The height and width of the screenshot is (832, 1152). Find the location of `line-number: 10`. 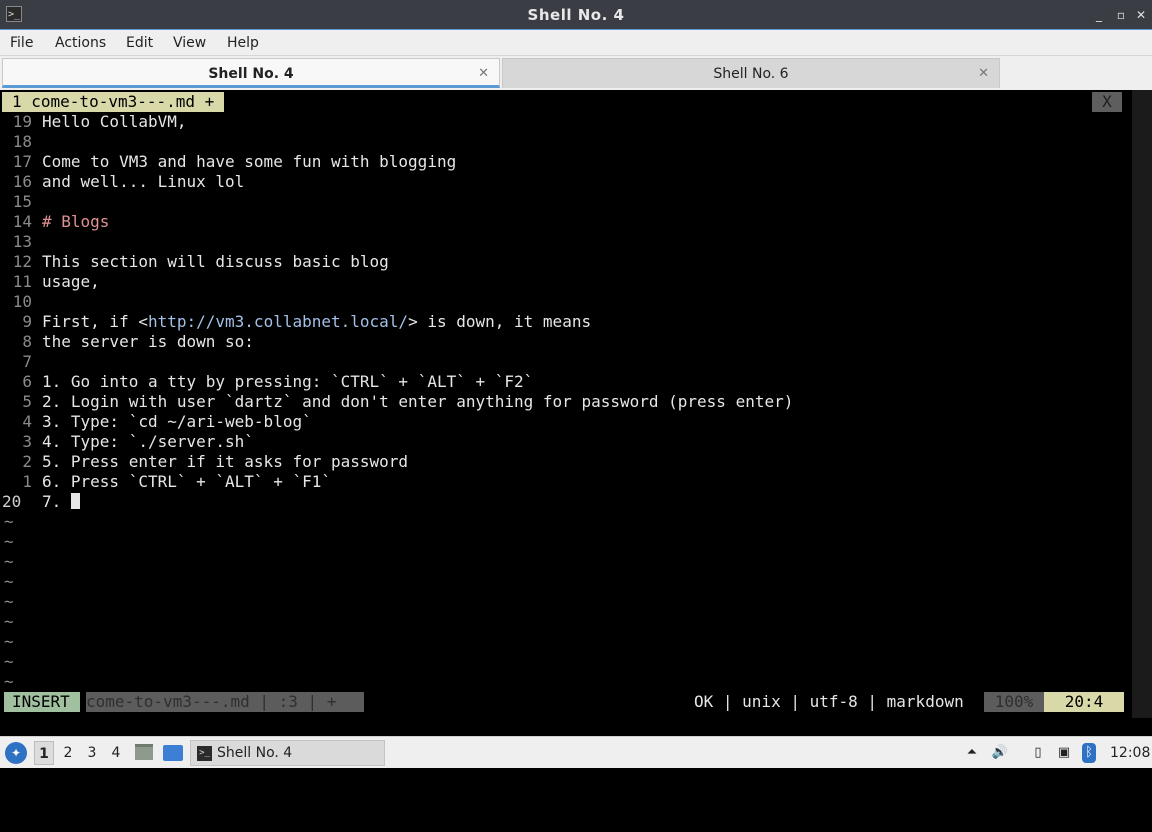

line-number: 10 is located at coordinates (22, 301).